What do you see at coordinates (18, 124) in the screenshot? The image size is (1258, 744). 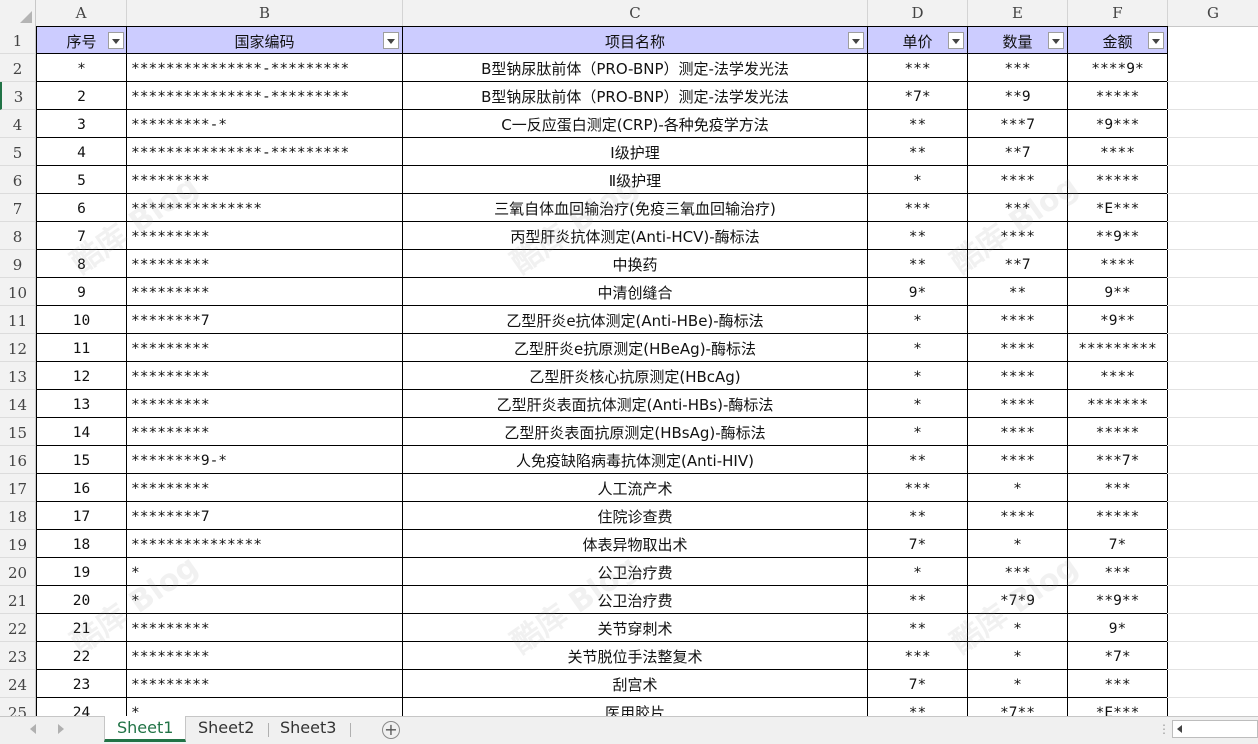 I see `row-header: 4` at bounding box center [18, 124].